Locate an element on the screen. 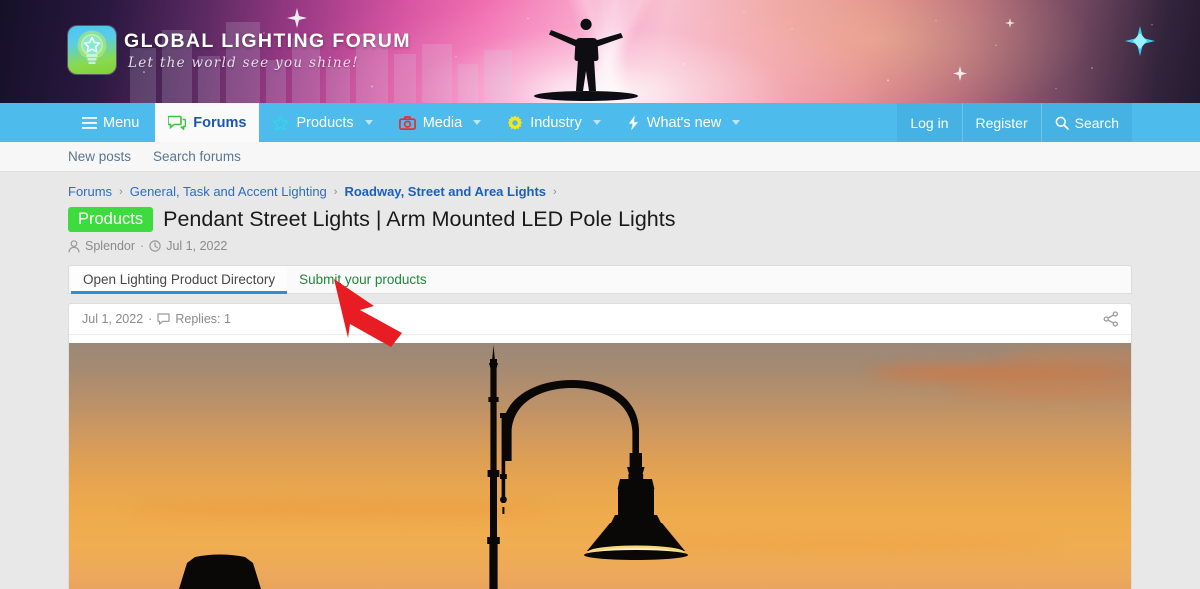  breadcrumb-item-roadway-street: Roadway, Street and Area Lights is located at coordinates (445, 191).